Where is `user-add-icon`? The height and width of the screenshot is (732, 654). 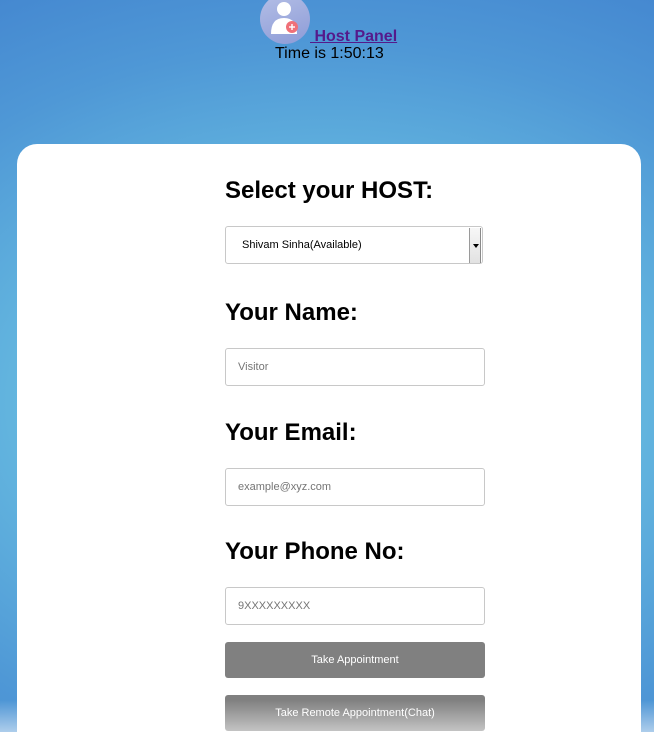 user-add-icon is located at coordinates (285, 22).